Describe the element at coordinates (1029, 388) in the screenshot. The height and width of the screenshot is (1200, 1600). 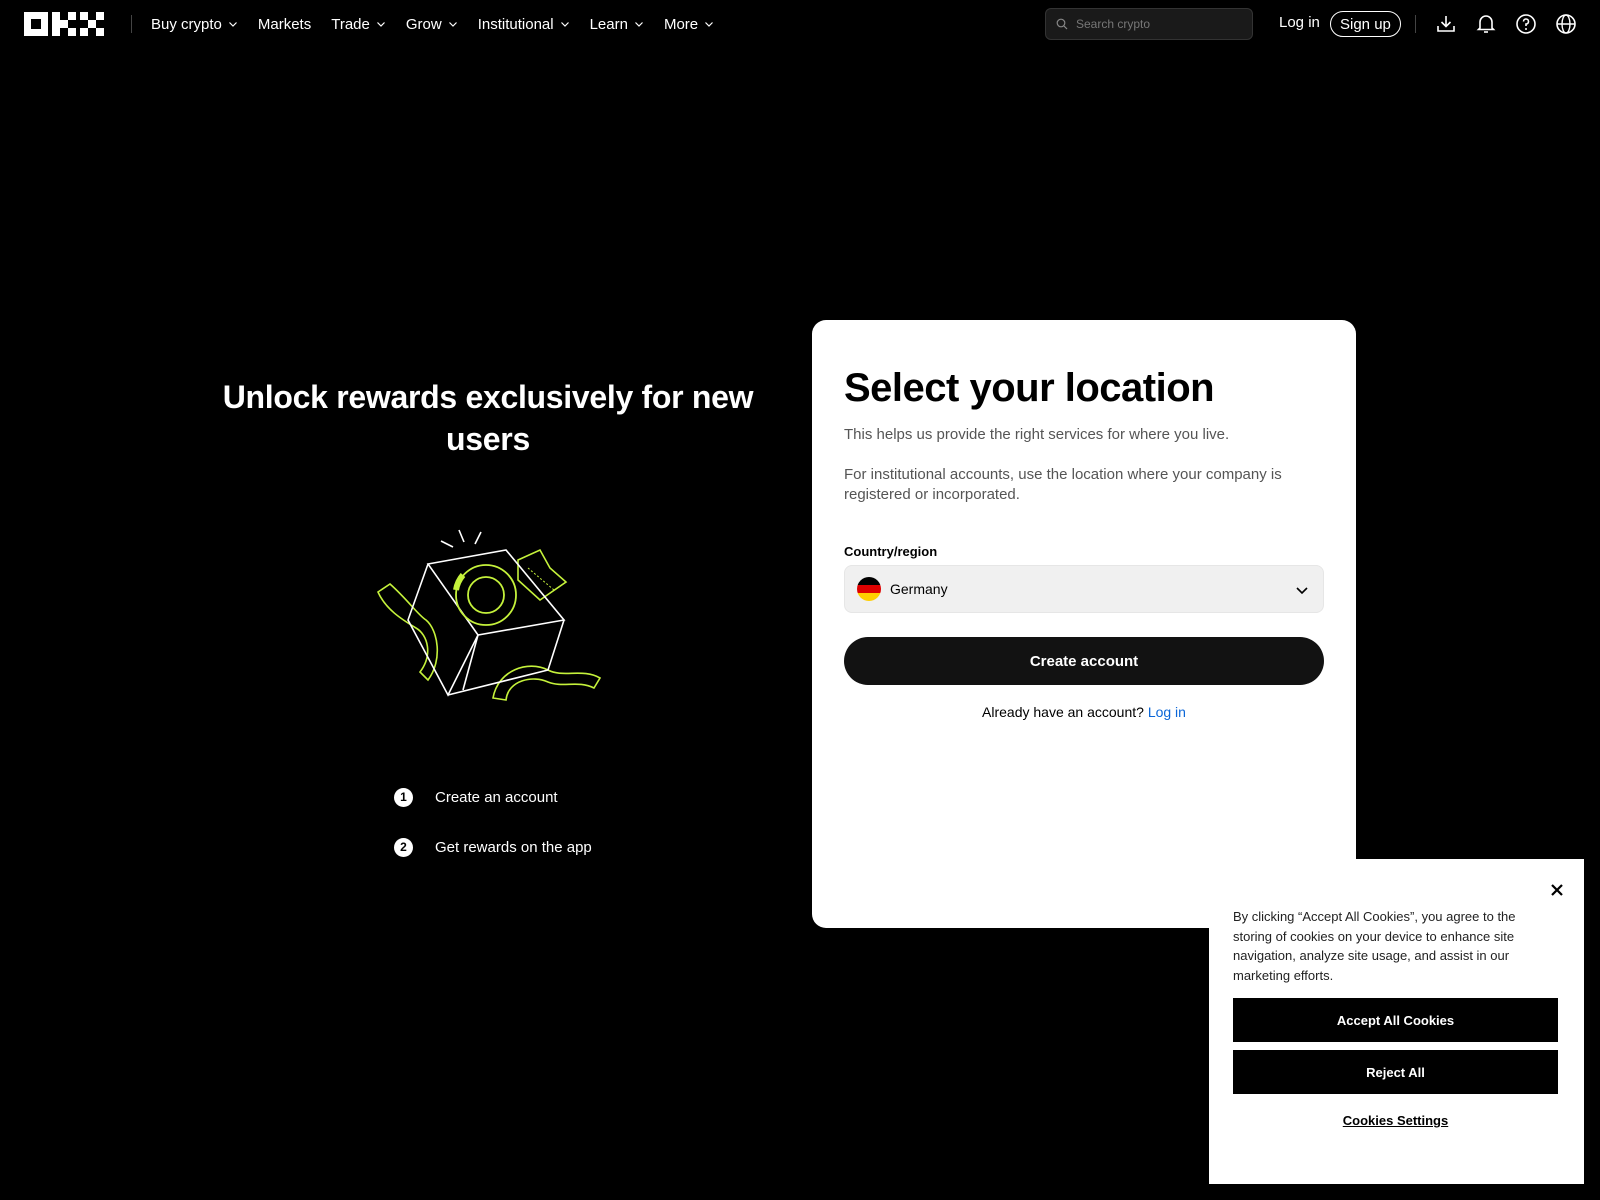
I see `card-title: Select your location` at that location.